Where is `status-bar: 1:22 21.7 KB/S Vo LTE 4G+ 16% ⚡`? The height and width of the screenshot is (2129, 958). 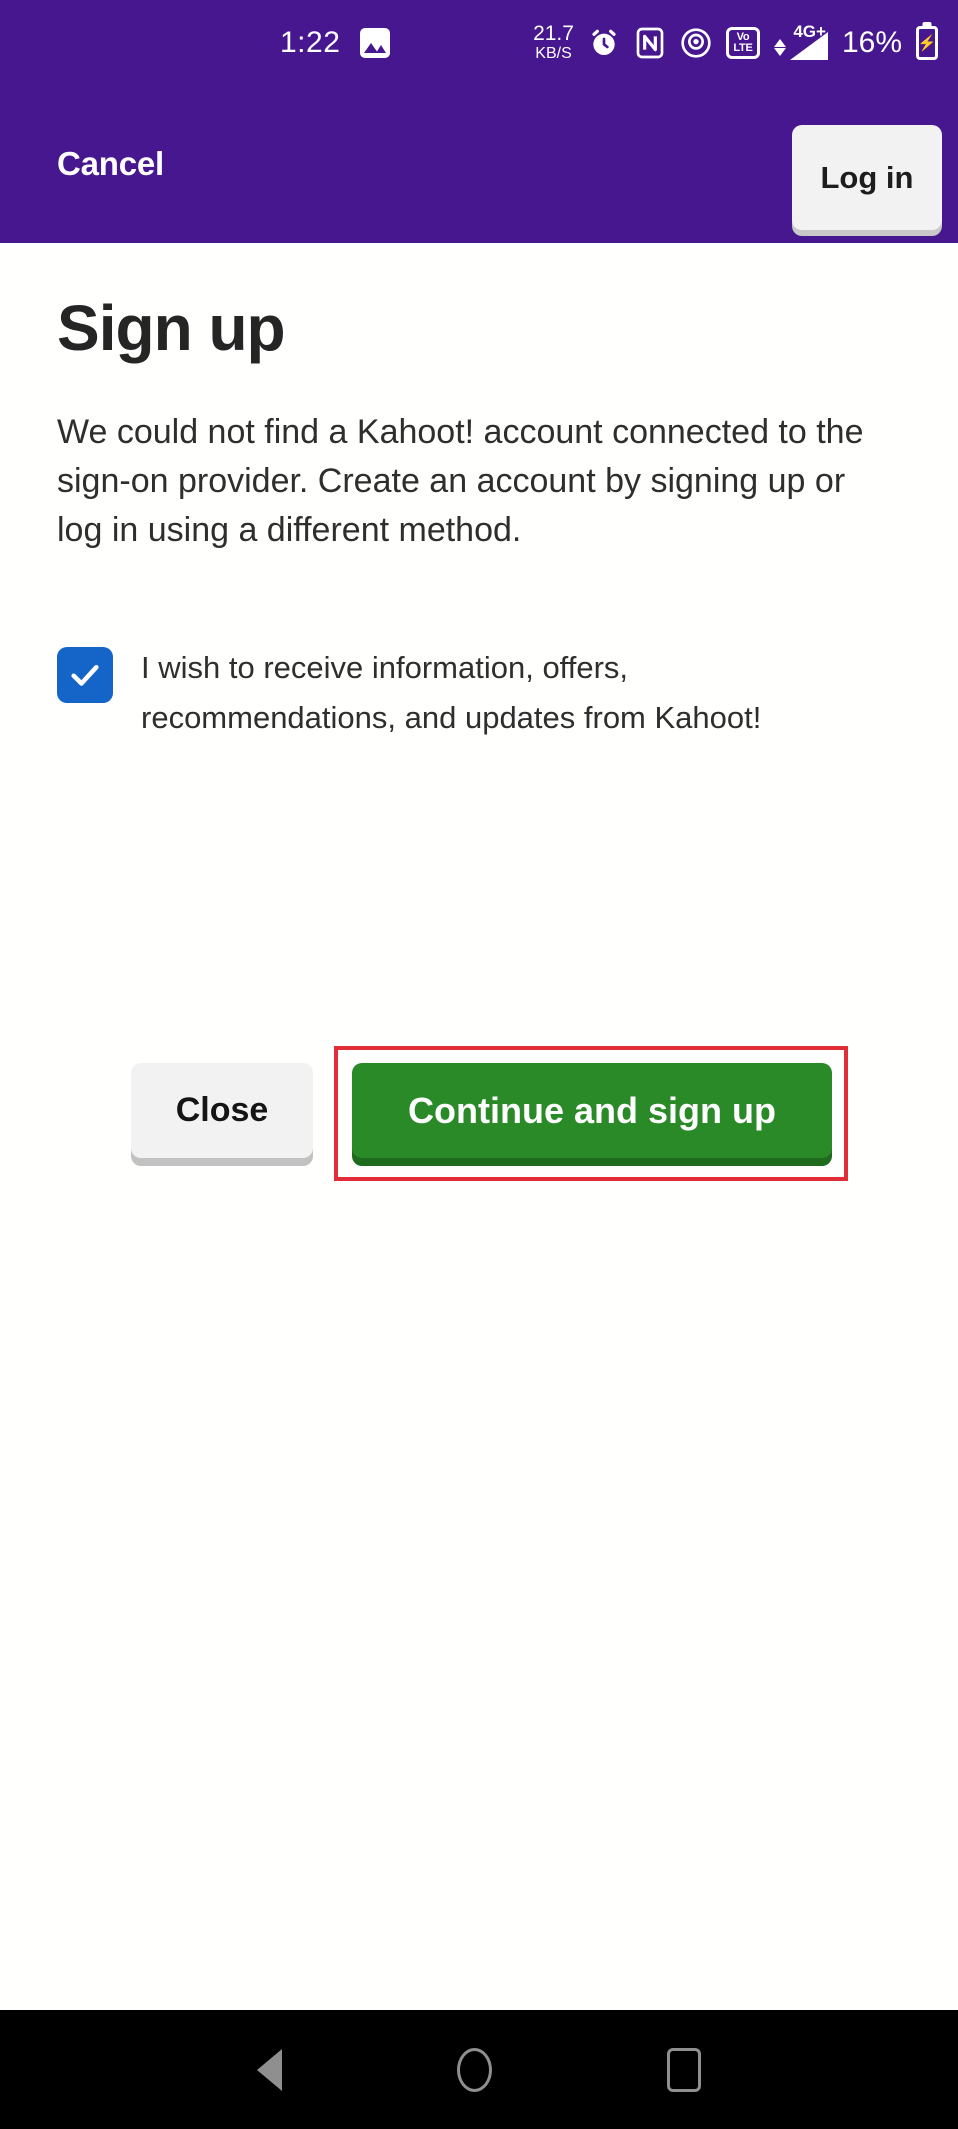
status-bar: 1:22 21.7 KB/S Vo LTE 4G+ 16% ⚡ is located at coordinates (479, 42).